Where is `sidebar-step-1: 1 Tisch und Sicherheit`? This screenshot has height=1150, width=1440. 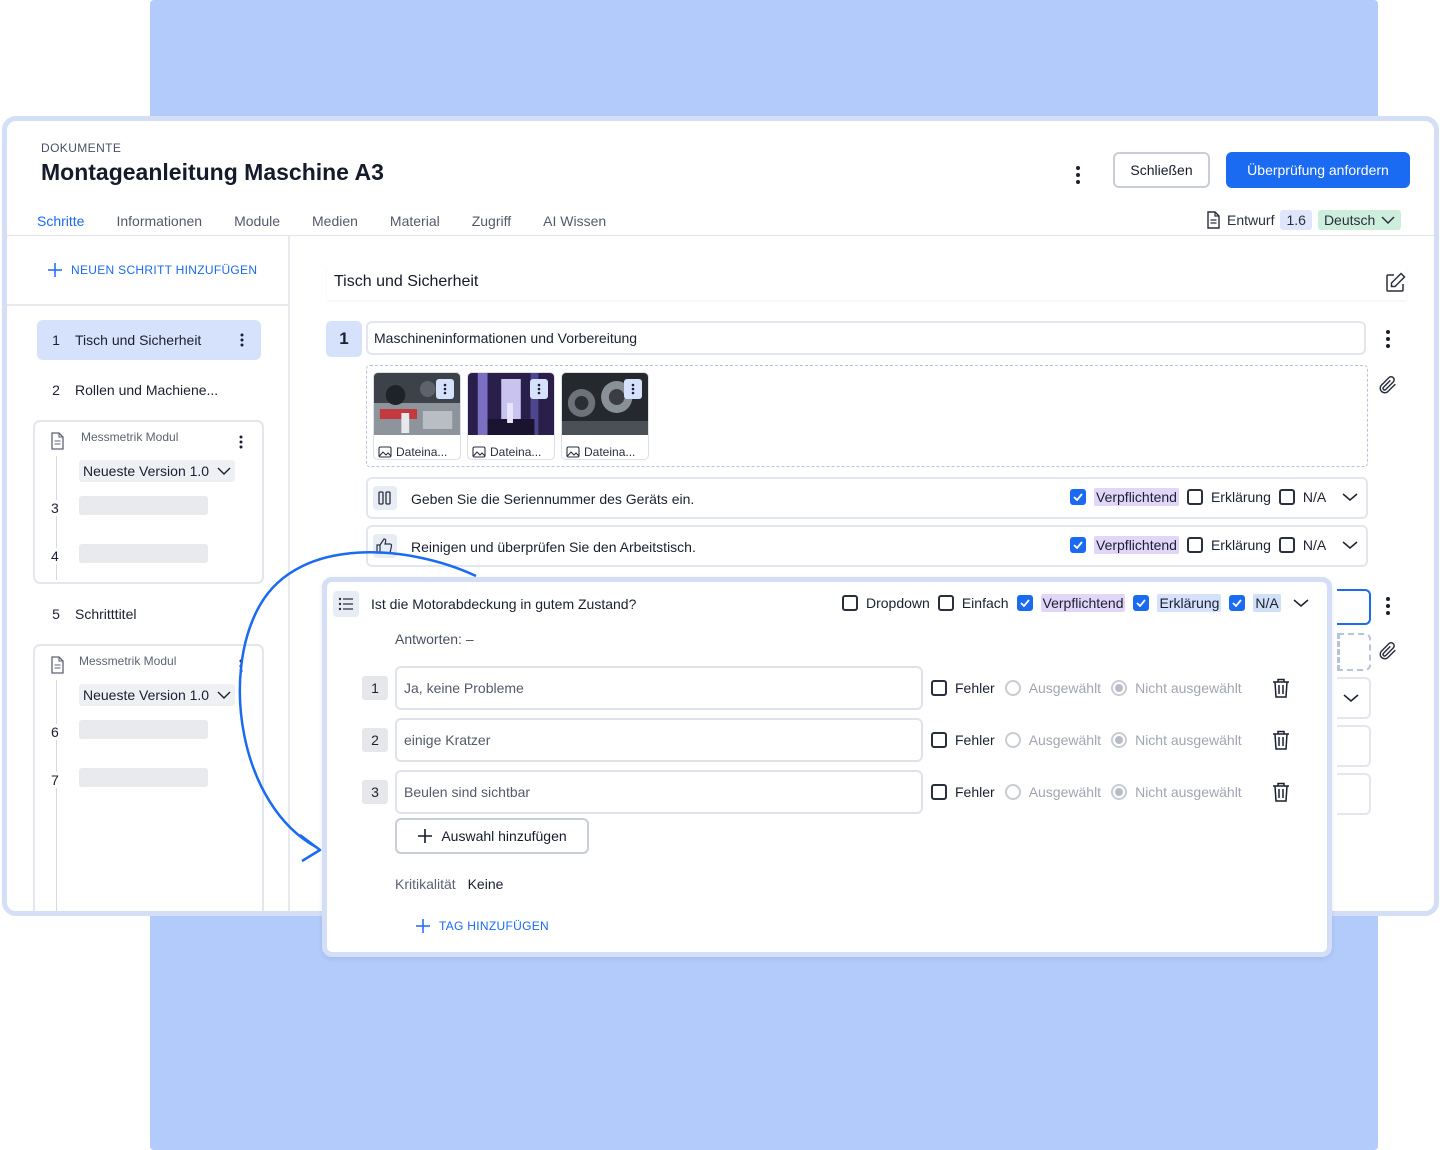
sidebar-step-1: 1 Tisch und Sicherheit is located at coordinates (149, 340).